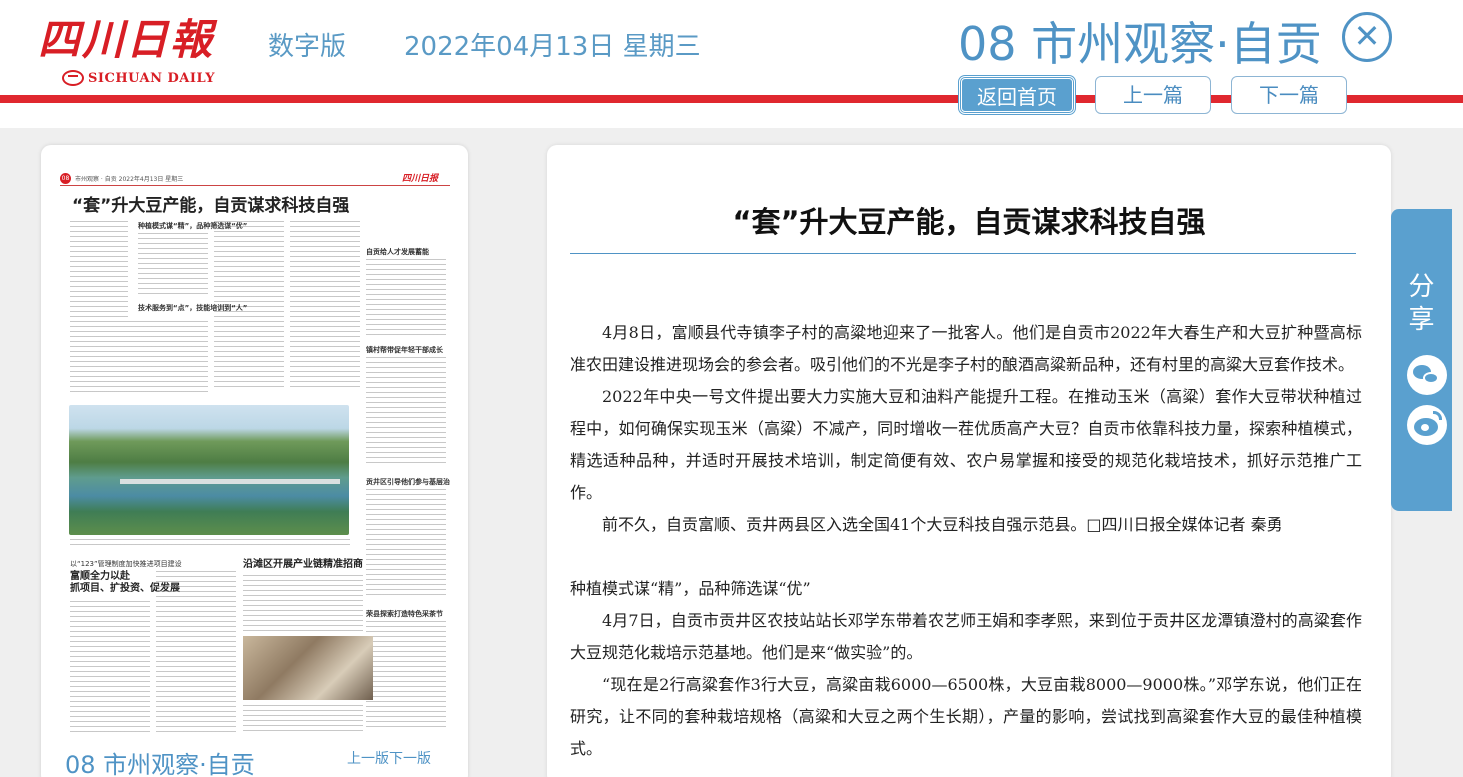  I want to click on thumbnail-side-story-3: 贡井区引导他们参与基层治理, so click(408, 482).